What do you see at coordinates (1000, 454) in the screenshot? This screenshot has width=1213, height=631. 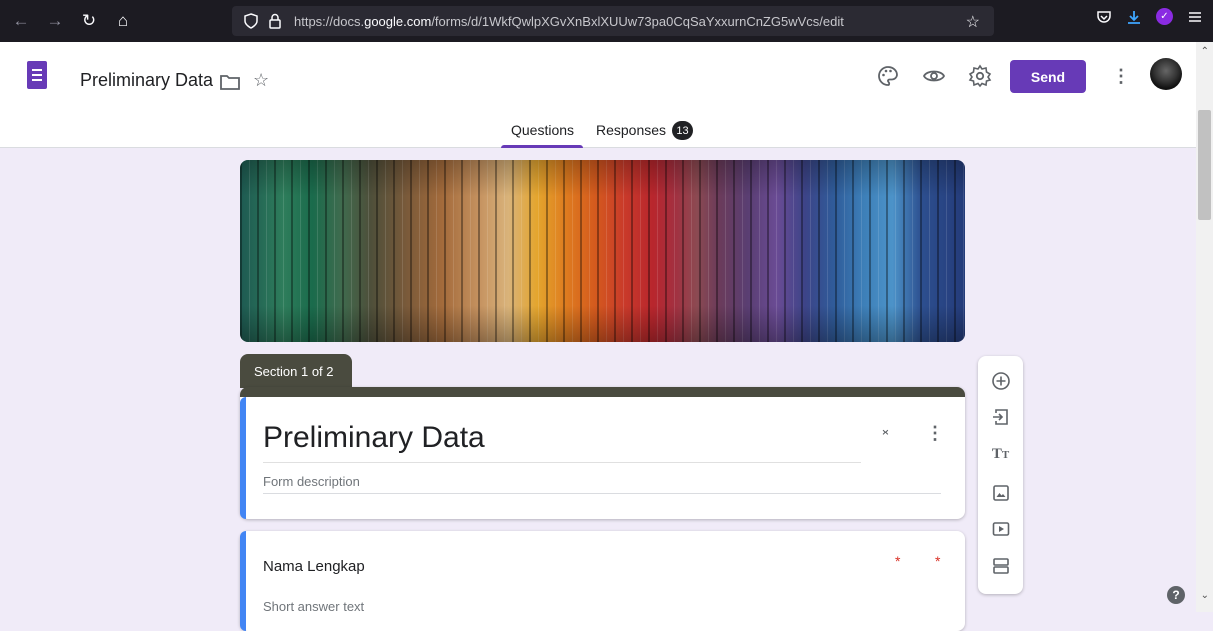 I see `add-title-icon: TT` at bounding box center [1000, 454].